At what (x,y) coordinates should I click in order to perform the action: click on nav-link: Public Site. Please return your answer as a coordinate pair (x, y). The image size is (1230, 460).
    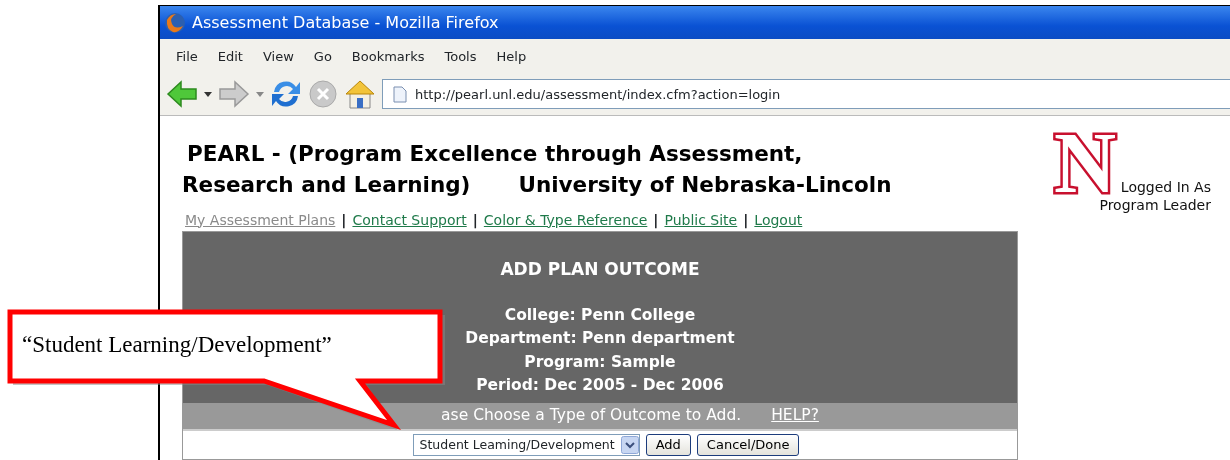
    Looking at the image, I should click on (701, 220).